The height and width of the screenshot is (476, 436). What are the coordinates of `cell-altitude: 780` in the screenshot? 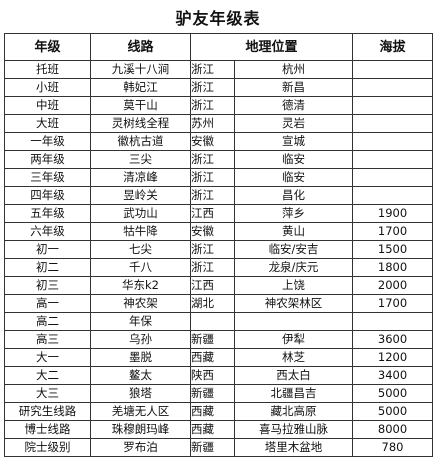 It's located at (393, 447).